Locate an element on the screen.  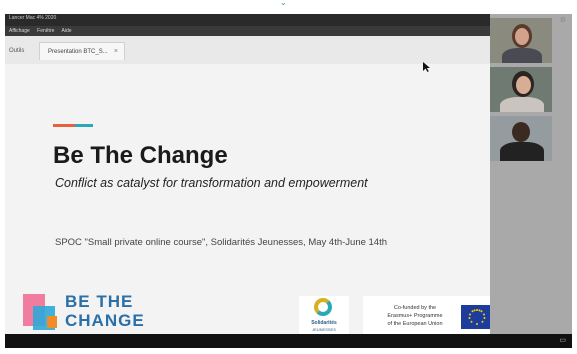
eu-flag-icon is located at coordinates (477, 317).